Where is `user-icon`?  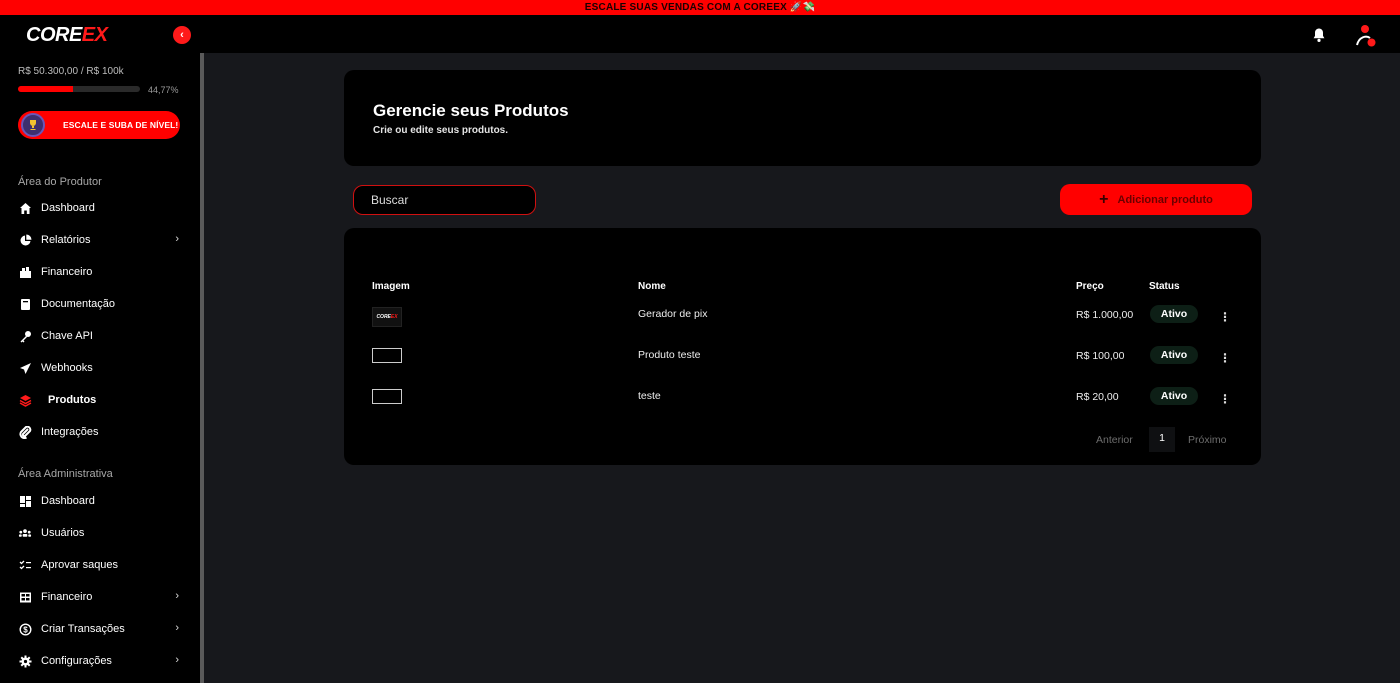
user-icon is located at coordinates (1365, 36).